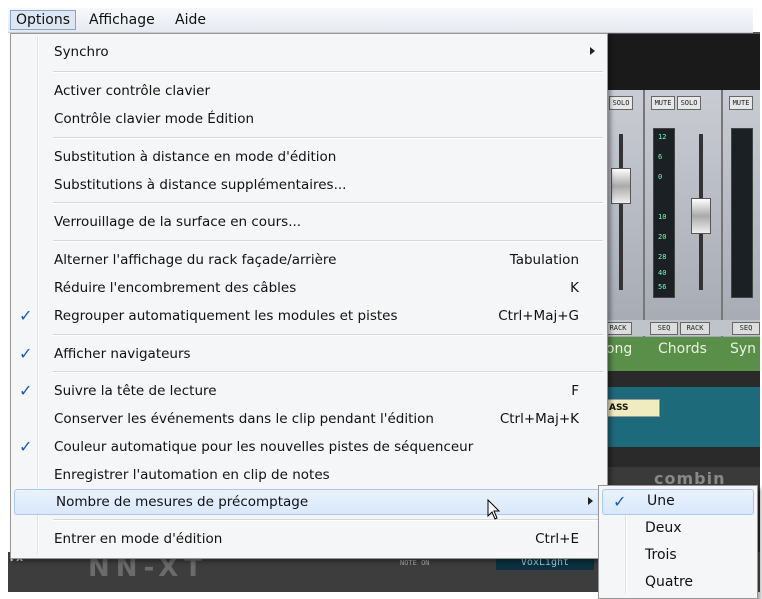 The image size is (762, 599). Describe the element at coordinates (678, 556) in the screenshot. I see `submenu-item-trois: Trois` at that location.